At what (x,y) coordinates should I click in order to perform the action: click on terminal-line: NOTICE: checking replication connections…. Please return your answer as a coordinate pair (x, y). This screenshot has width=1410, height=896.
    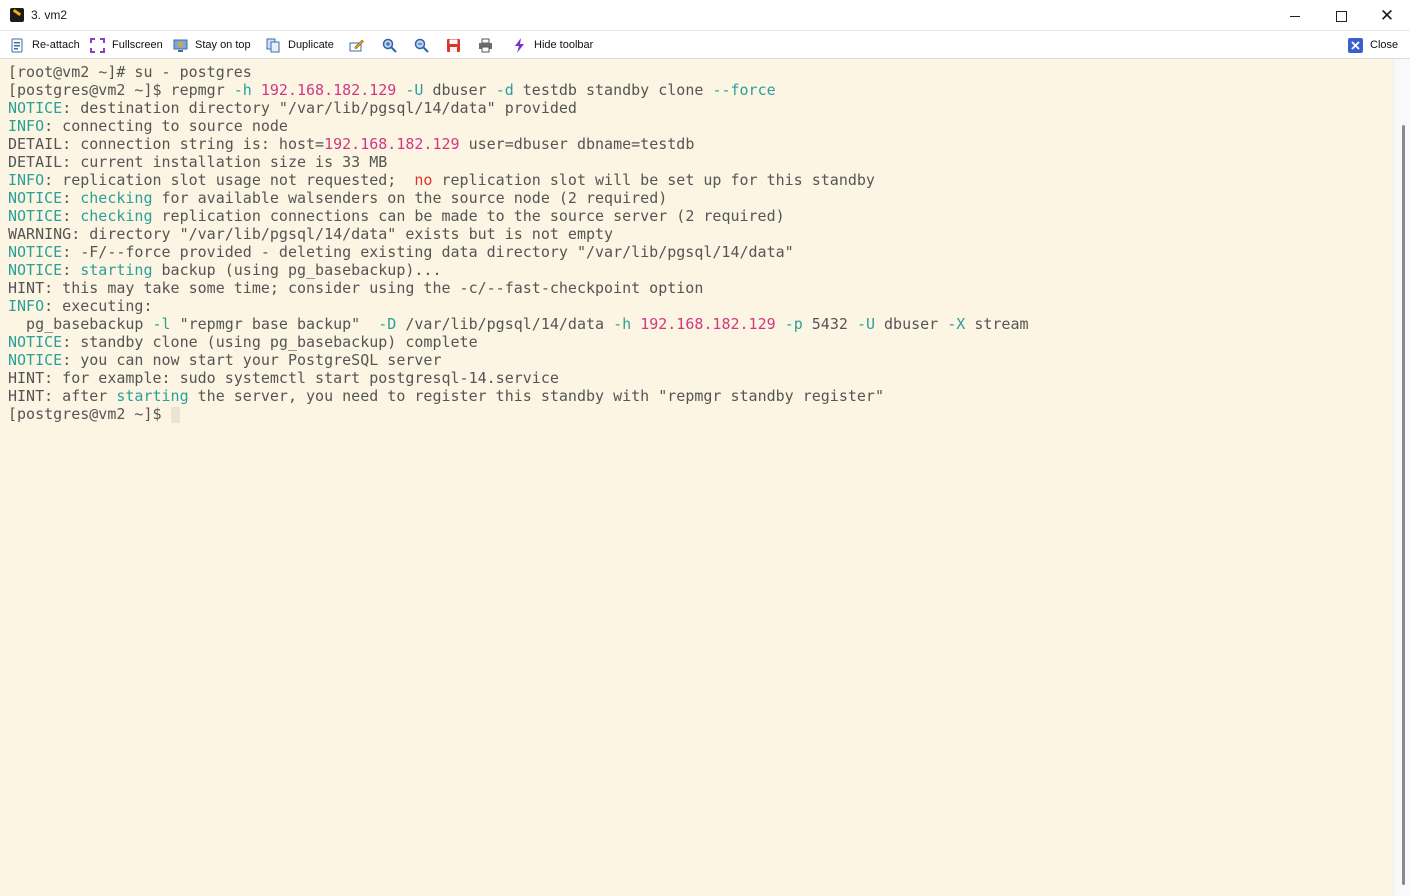
    Looking at the image, I should click on (518, 216).